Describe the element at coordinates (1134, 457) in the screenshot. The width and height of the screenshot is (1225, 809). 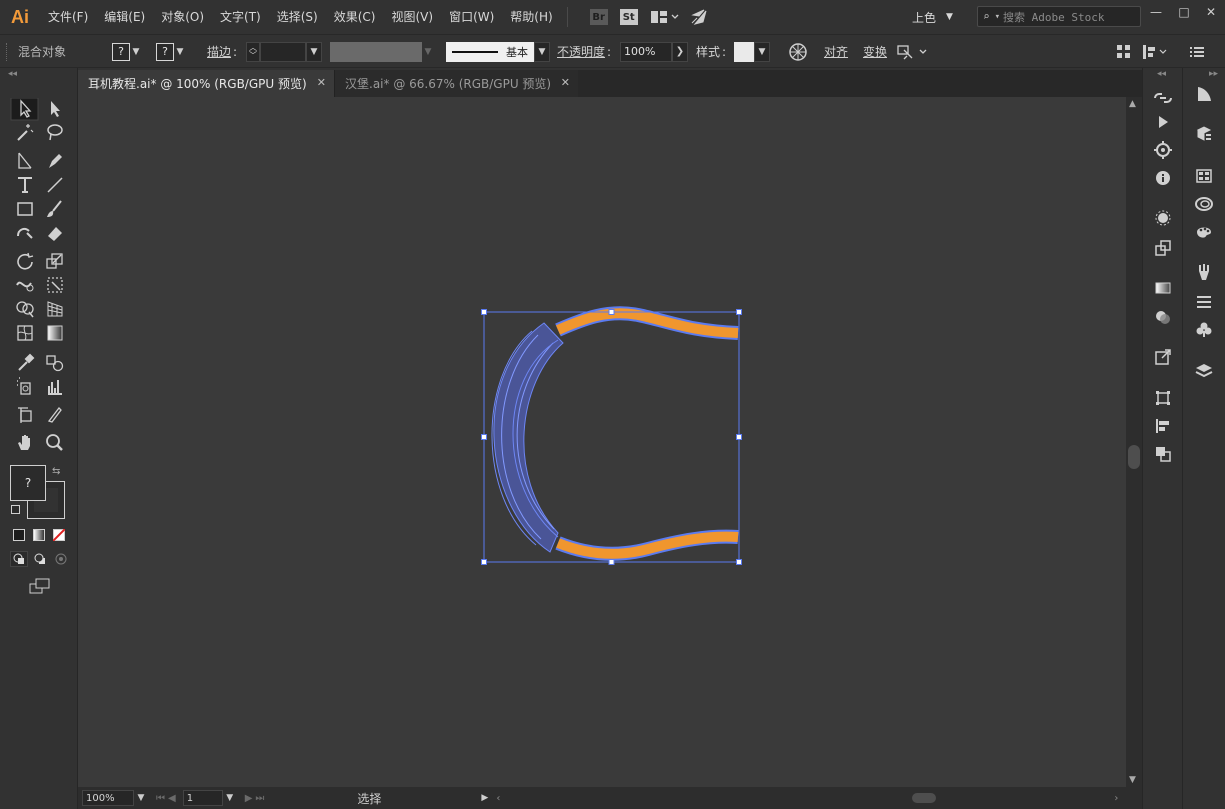
I see `scrollbar-thumb` at that location.